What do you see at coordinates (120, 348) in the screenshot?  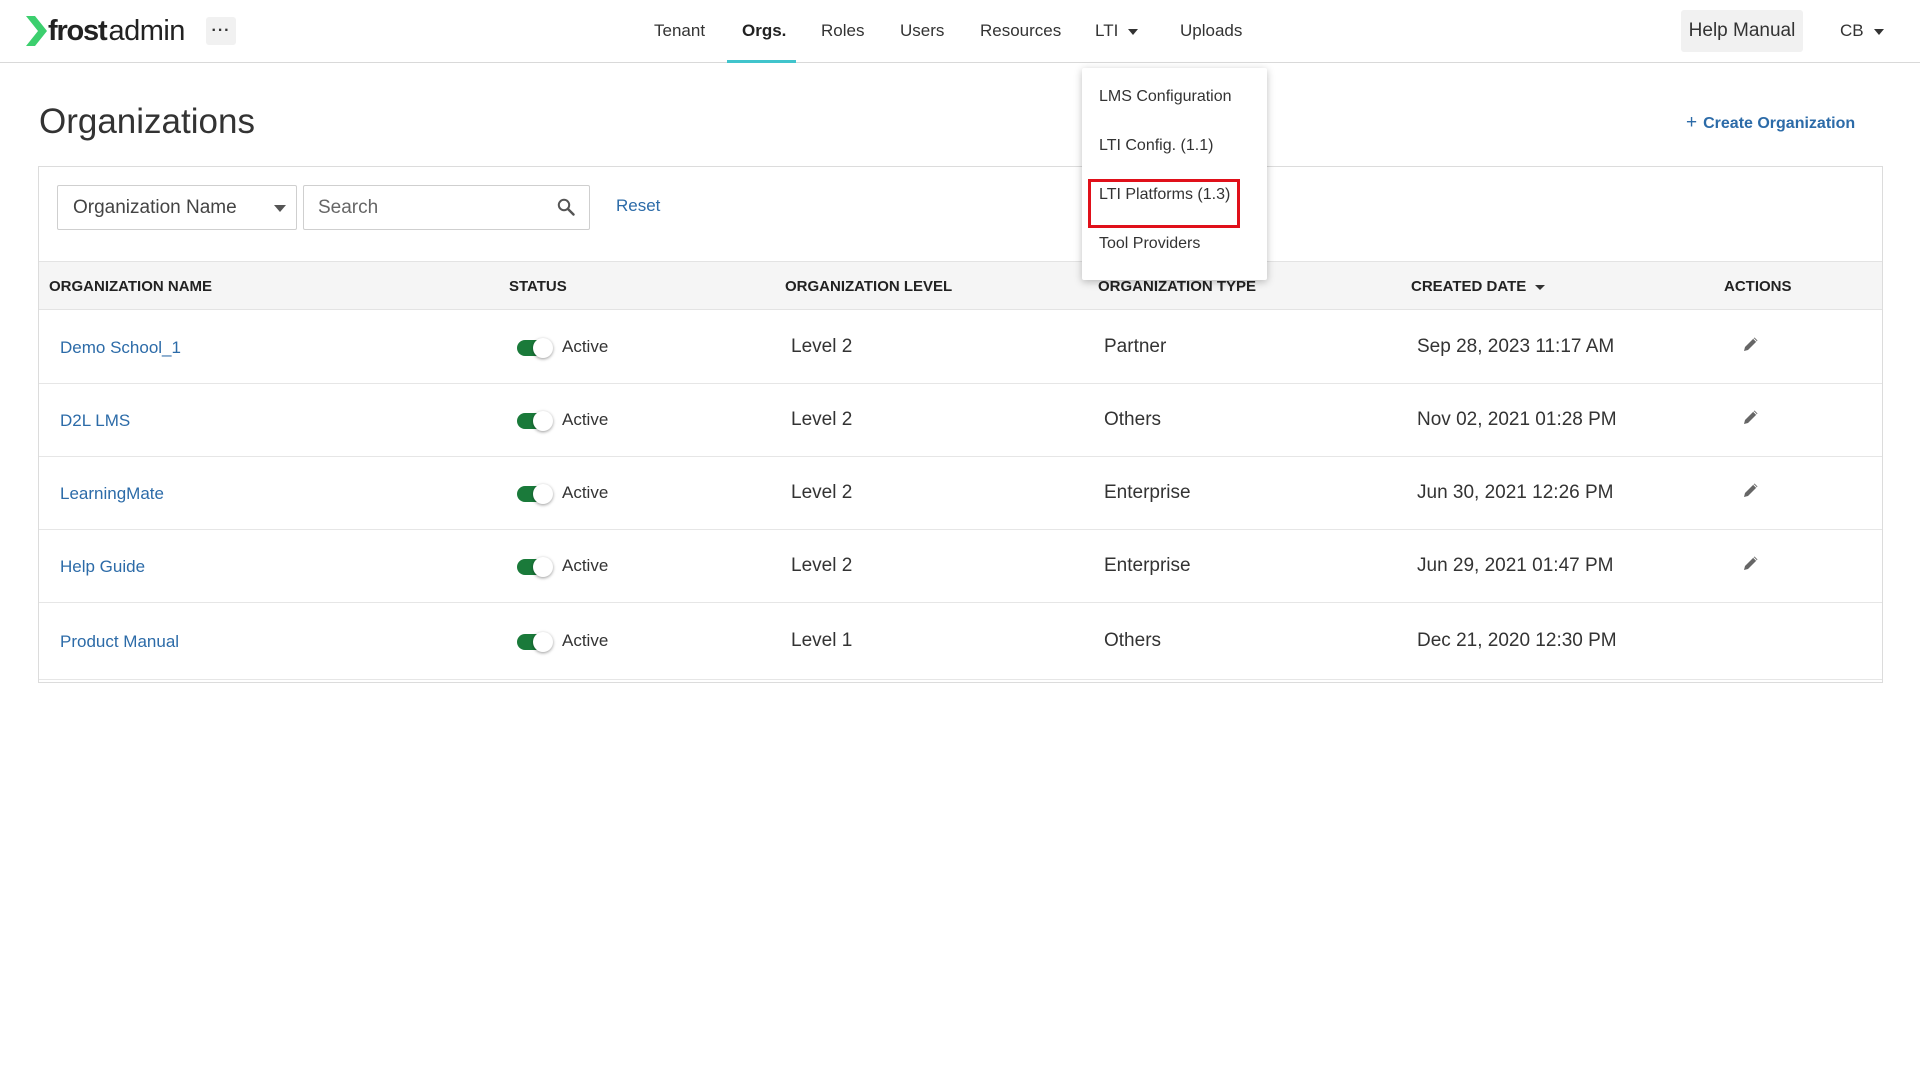 I see `organization-name-link: Demo School_1` at bounding box center [120, 348].